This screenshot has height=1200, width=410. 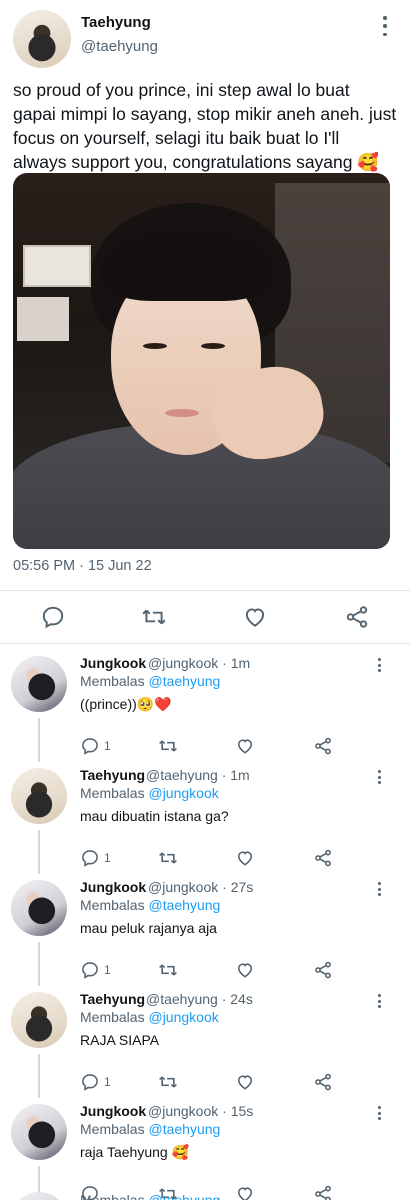 I want to click on tweet-timestamp: 05:56 PM · 15 Jun 22, so click(x=82, y=566).